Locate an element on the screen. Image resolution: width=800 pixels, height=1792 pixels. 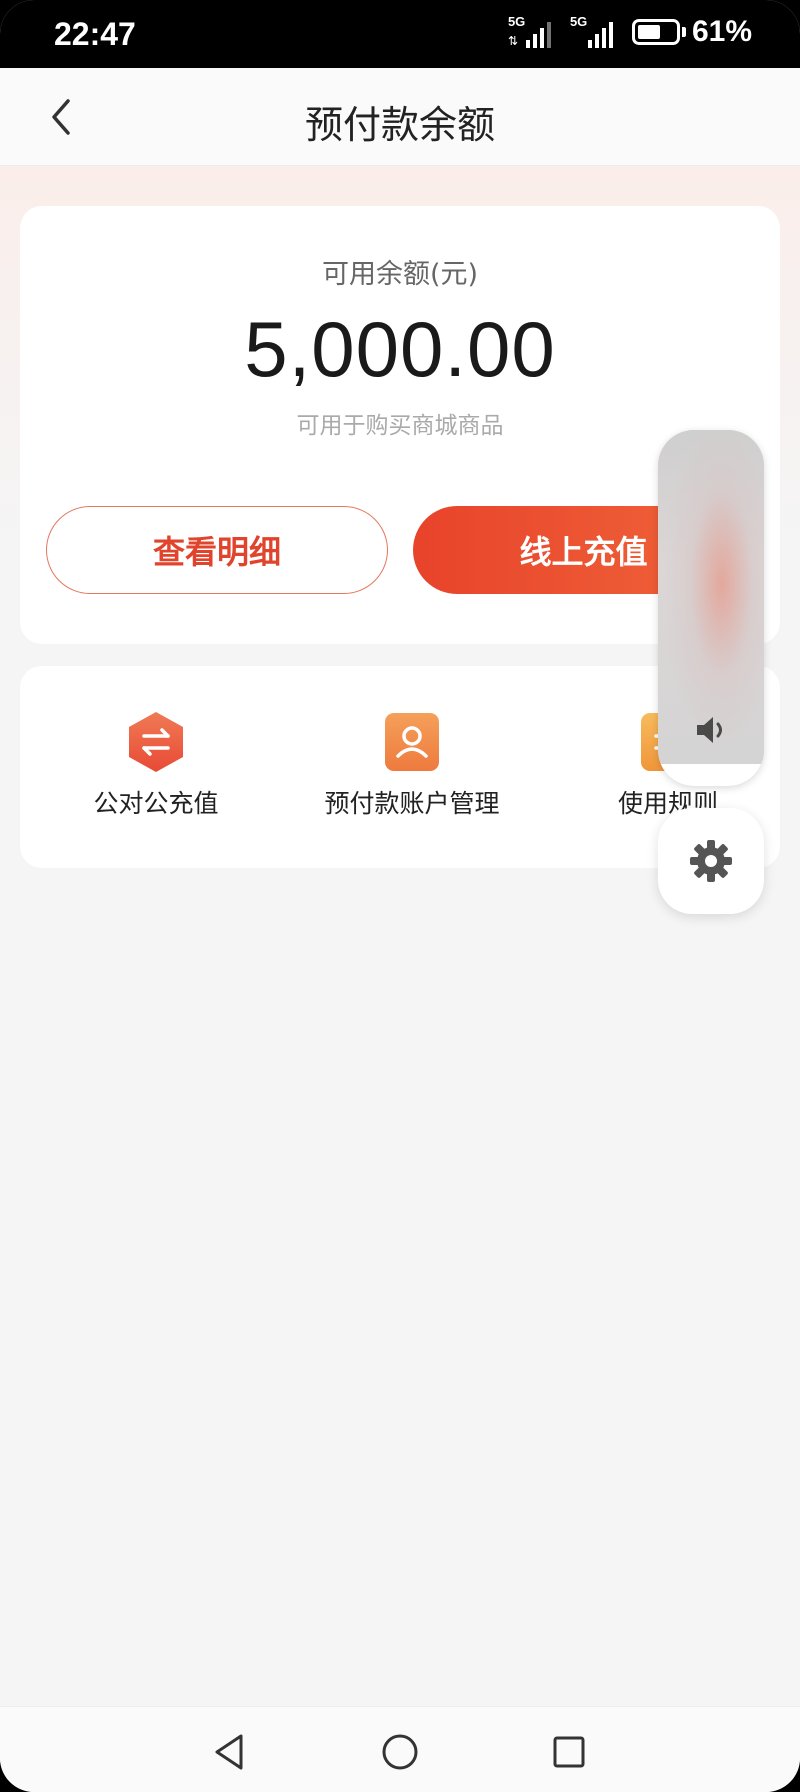
view-details-button: 查看明细 is located at coordinates (217, 550).